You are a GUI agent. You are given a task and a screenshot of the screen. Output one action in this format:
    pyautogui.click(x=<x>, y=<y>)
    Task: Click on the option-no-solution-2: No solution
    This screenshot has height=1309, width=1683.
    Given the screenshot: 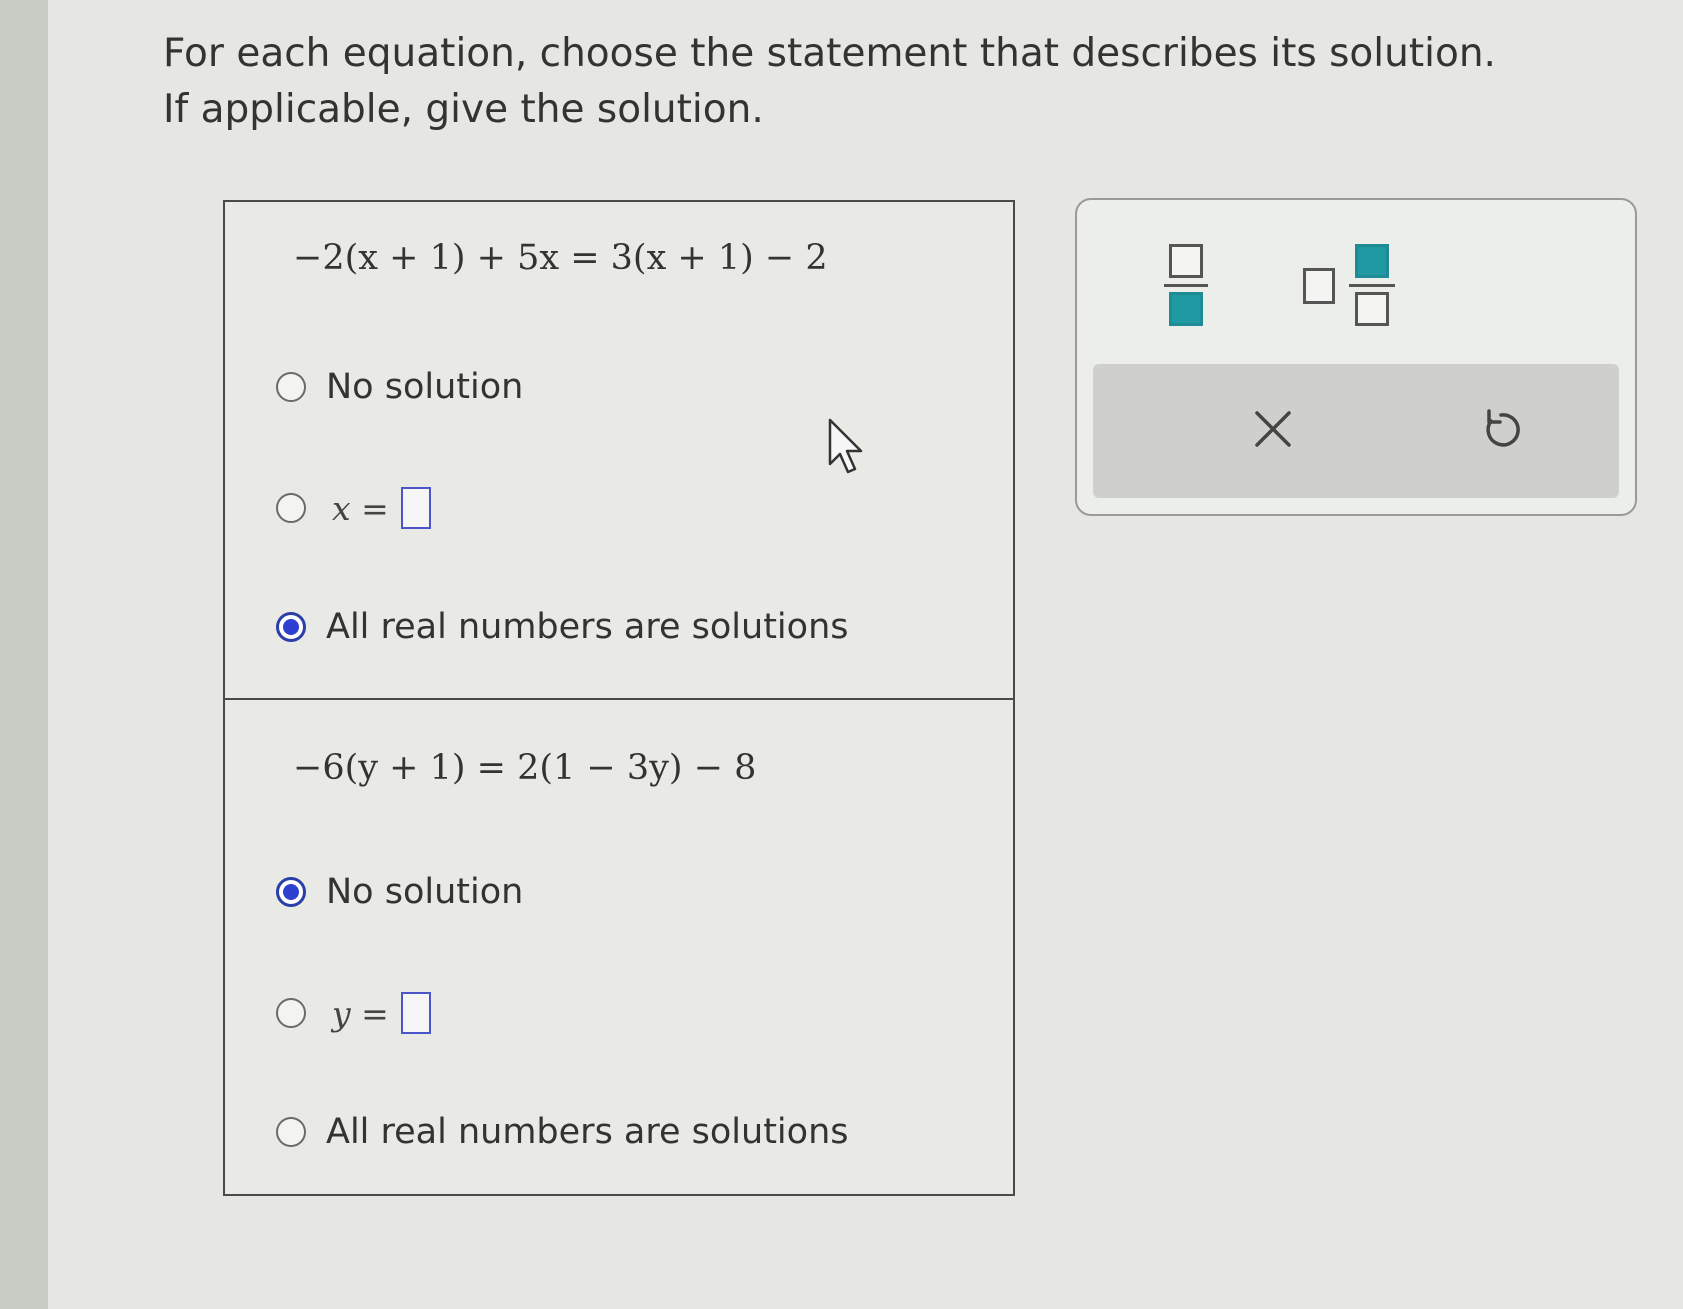 What is the action you would take?
    pyautogui.click(x=399, y=892)
    